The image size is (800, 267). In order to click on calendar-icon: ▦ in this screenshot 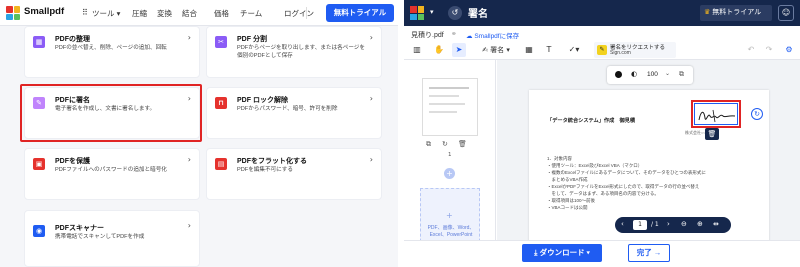, I will do `click(529, 50)`.